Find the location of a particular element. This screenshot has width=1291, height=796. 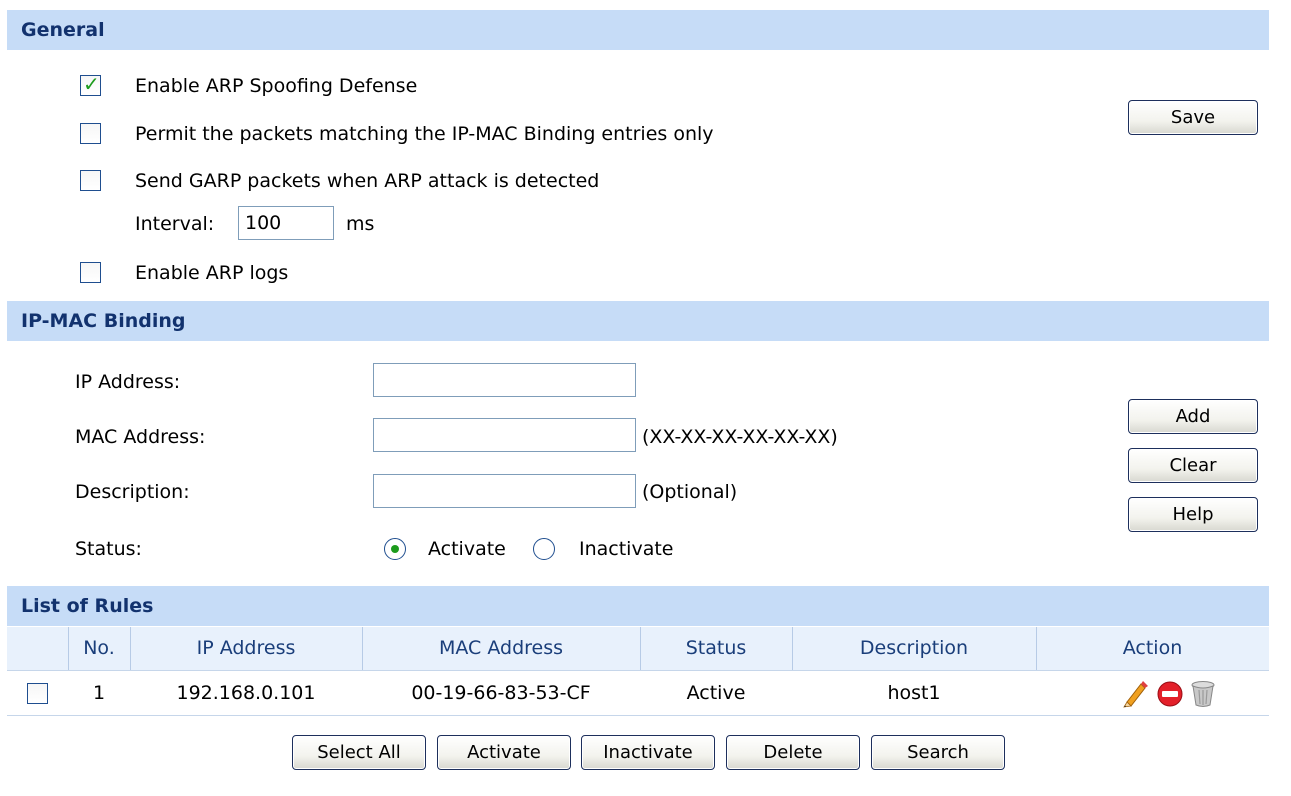

mac-address-input is located at coordinates (504, 435).